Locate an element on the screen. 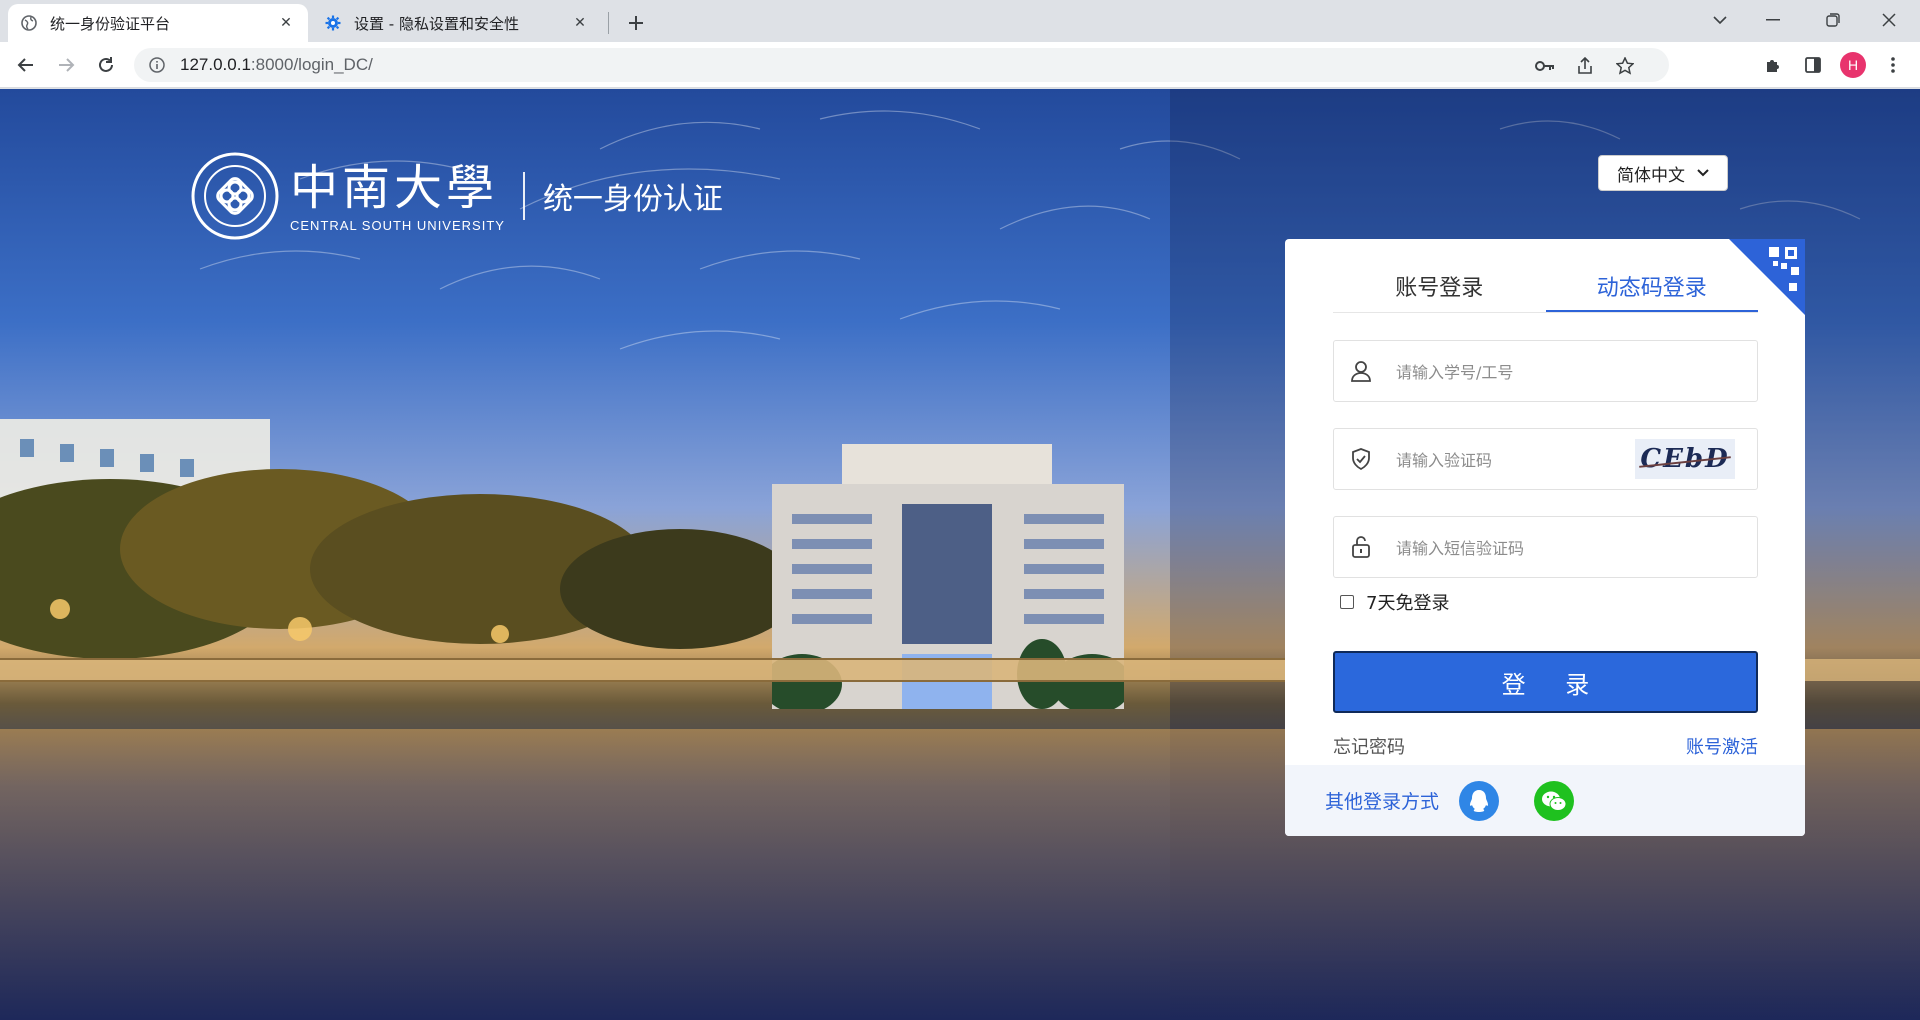  university-seal-icon is located at coordinates (235, 196).